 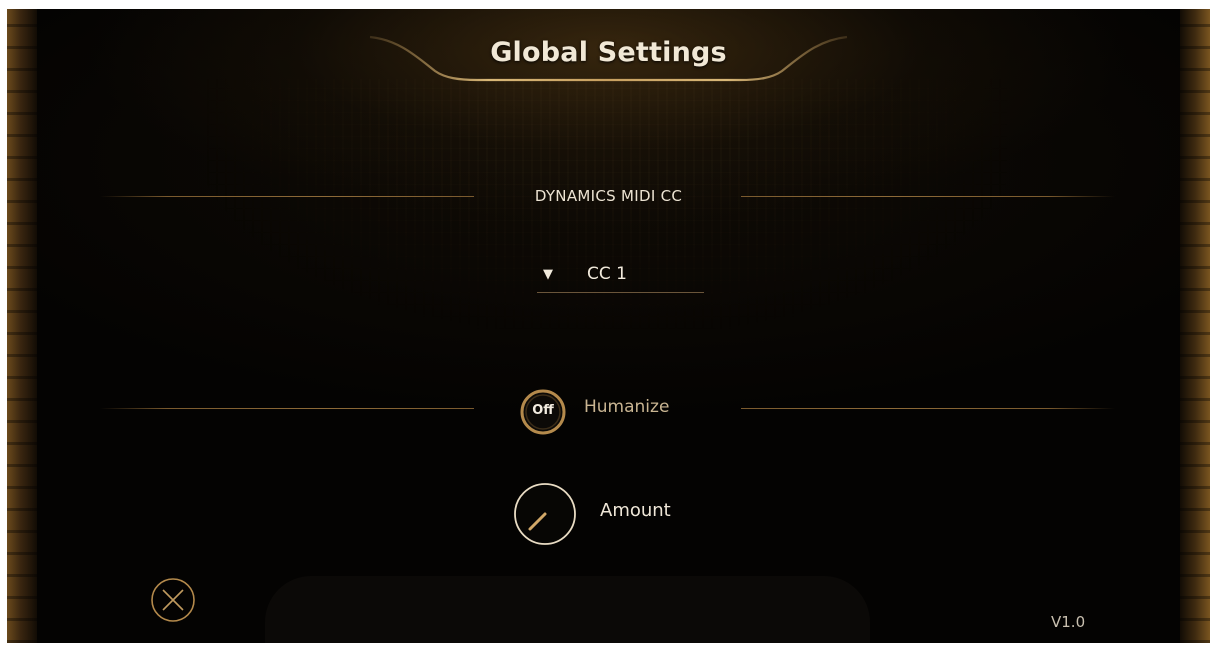 I want to click on midi-cc-dropdown: ▼ CC 1, so click(x=620, y=277).